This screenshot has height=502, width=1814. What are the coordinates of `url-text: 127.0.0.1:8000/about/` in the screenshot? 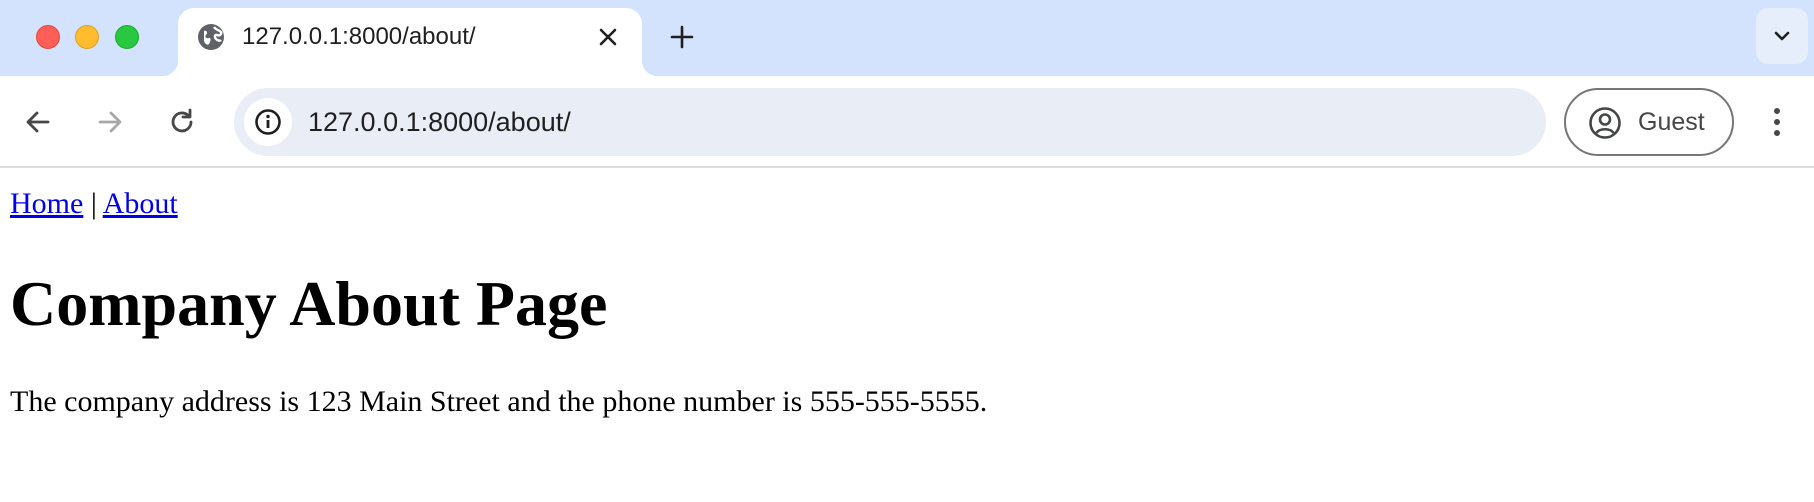 It's located at (439, 122).